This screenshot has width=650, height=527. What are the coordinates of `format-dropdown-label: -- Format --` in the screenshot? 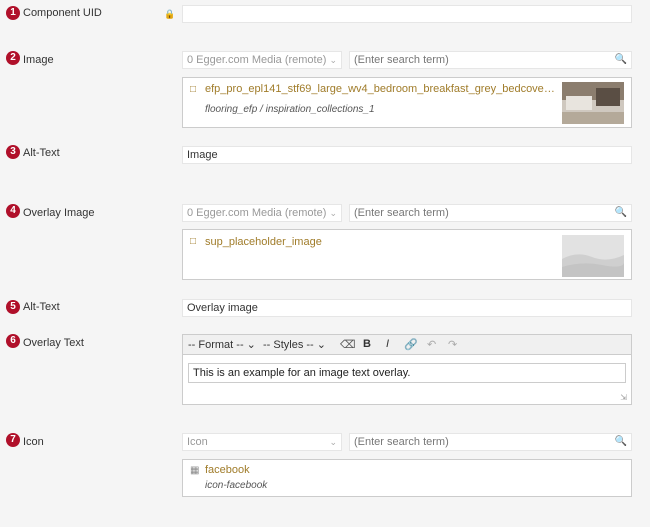 It's located at (216, 345).